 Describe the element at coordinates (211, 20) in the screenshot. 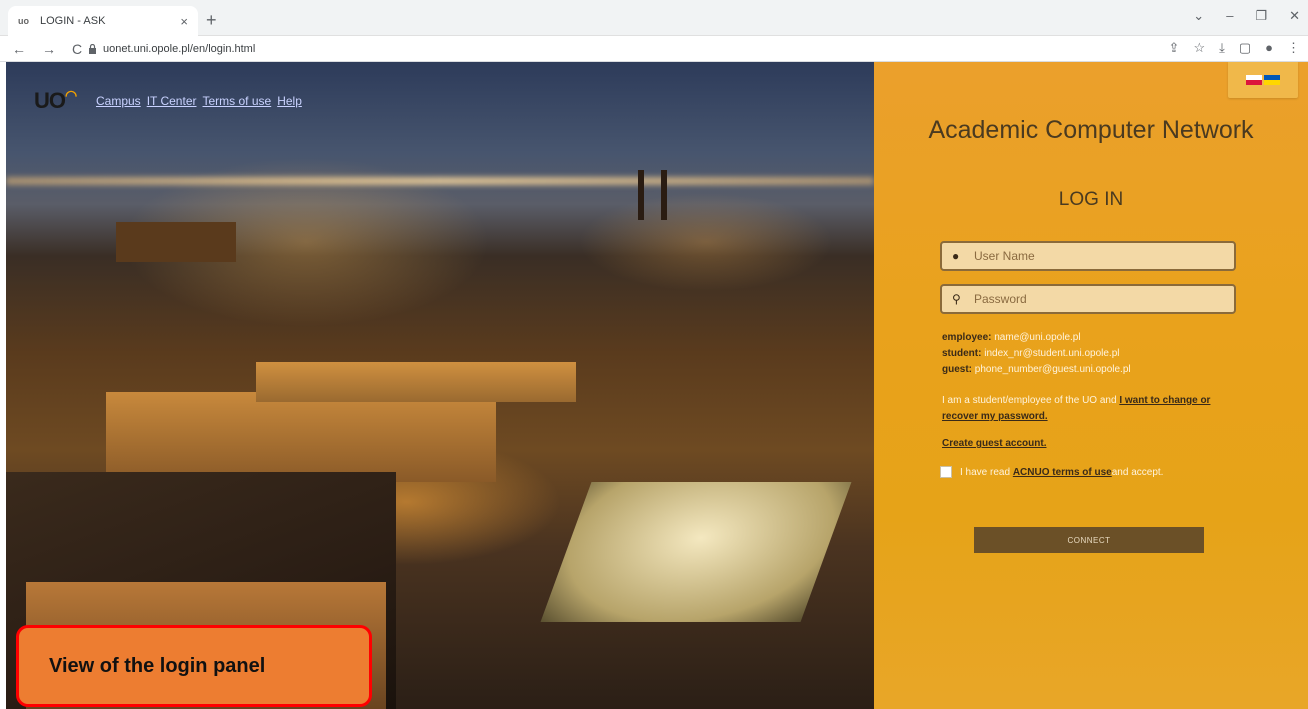

I see `new-tab-icon: +` at that location.